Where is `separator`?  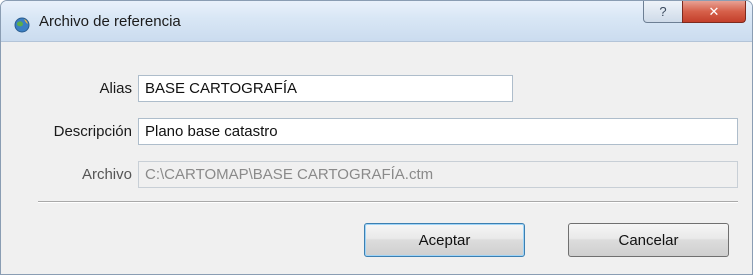
separator is located at coordinates (388, 202).